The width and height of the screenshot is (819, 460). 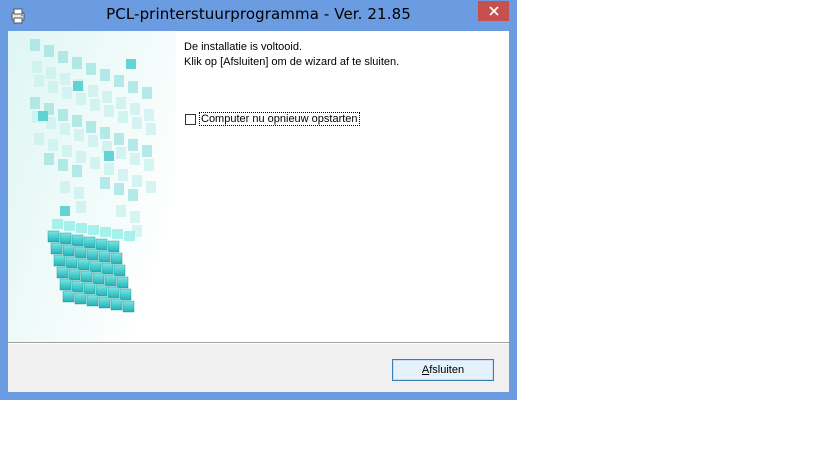 I want to click on close-button, so click(x=493, y=11).